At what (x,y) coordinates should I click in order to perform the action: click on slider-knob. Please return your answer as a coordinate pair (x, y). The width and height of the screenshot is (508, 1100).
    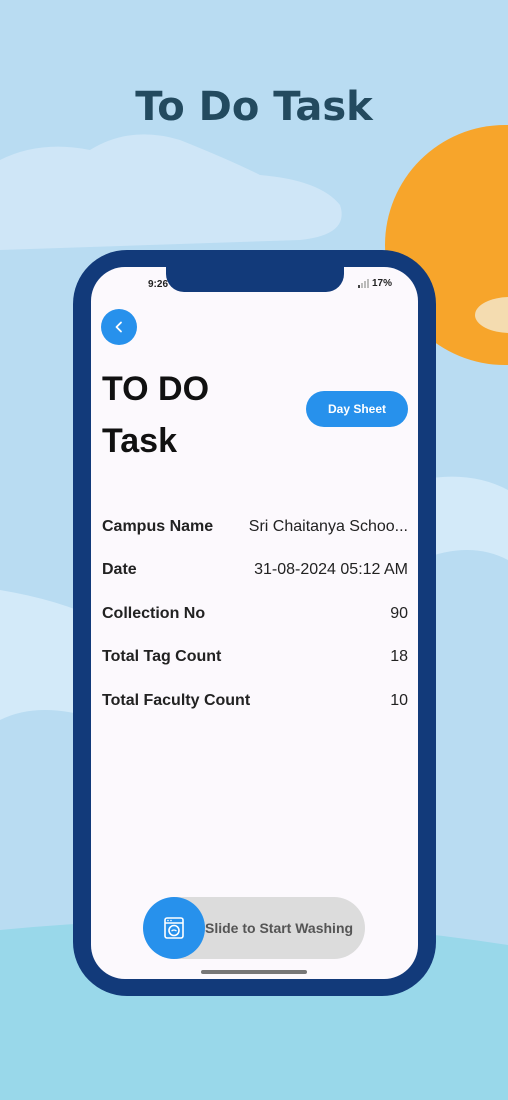
    Looking at the image, I should click on (174, 928).